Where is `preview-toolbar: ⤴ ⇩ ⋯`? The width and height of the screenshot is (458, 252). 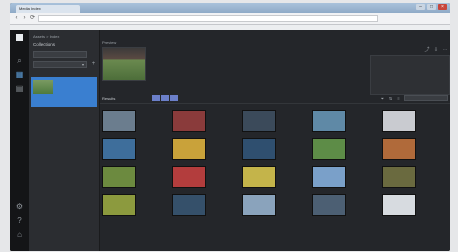
preview-toolbar: ⤴ ⇩ ⋯ is located at coordinates (436, 50).